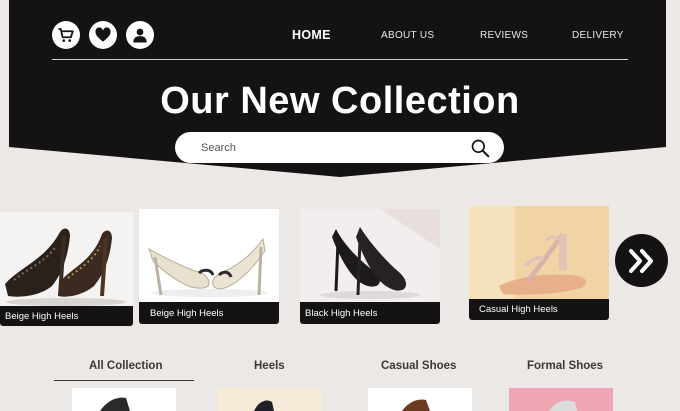 This screenshot has width=680, height=411. Describe the element at coordinates (598, 35) in the screenshot. I see `nav-delivery: DELIVERY` at that location.